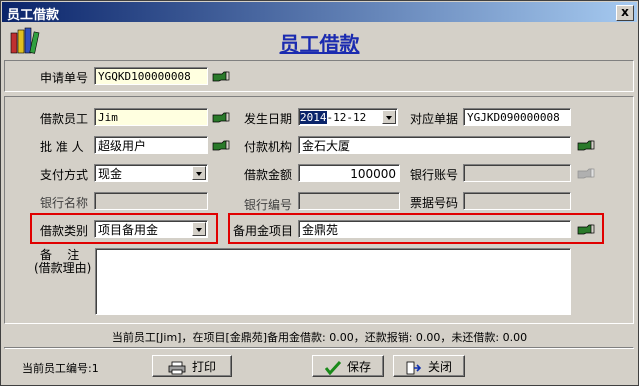 The width and height of the screenshot is (639, 386). Describe the element at coordinates (625, 13) in the screenshot. I see `close-window-button: x` at that location.